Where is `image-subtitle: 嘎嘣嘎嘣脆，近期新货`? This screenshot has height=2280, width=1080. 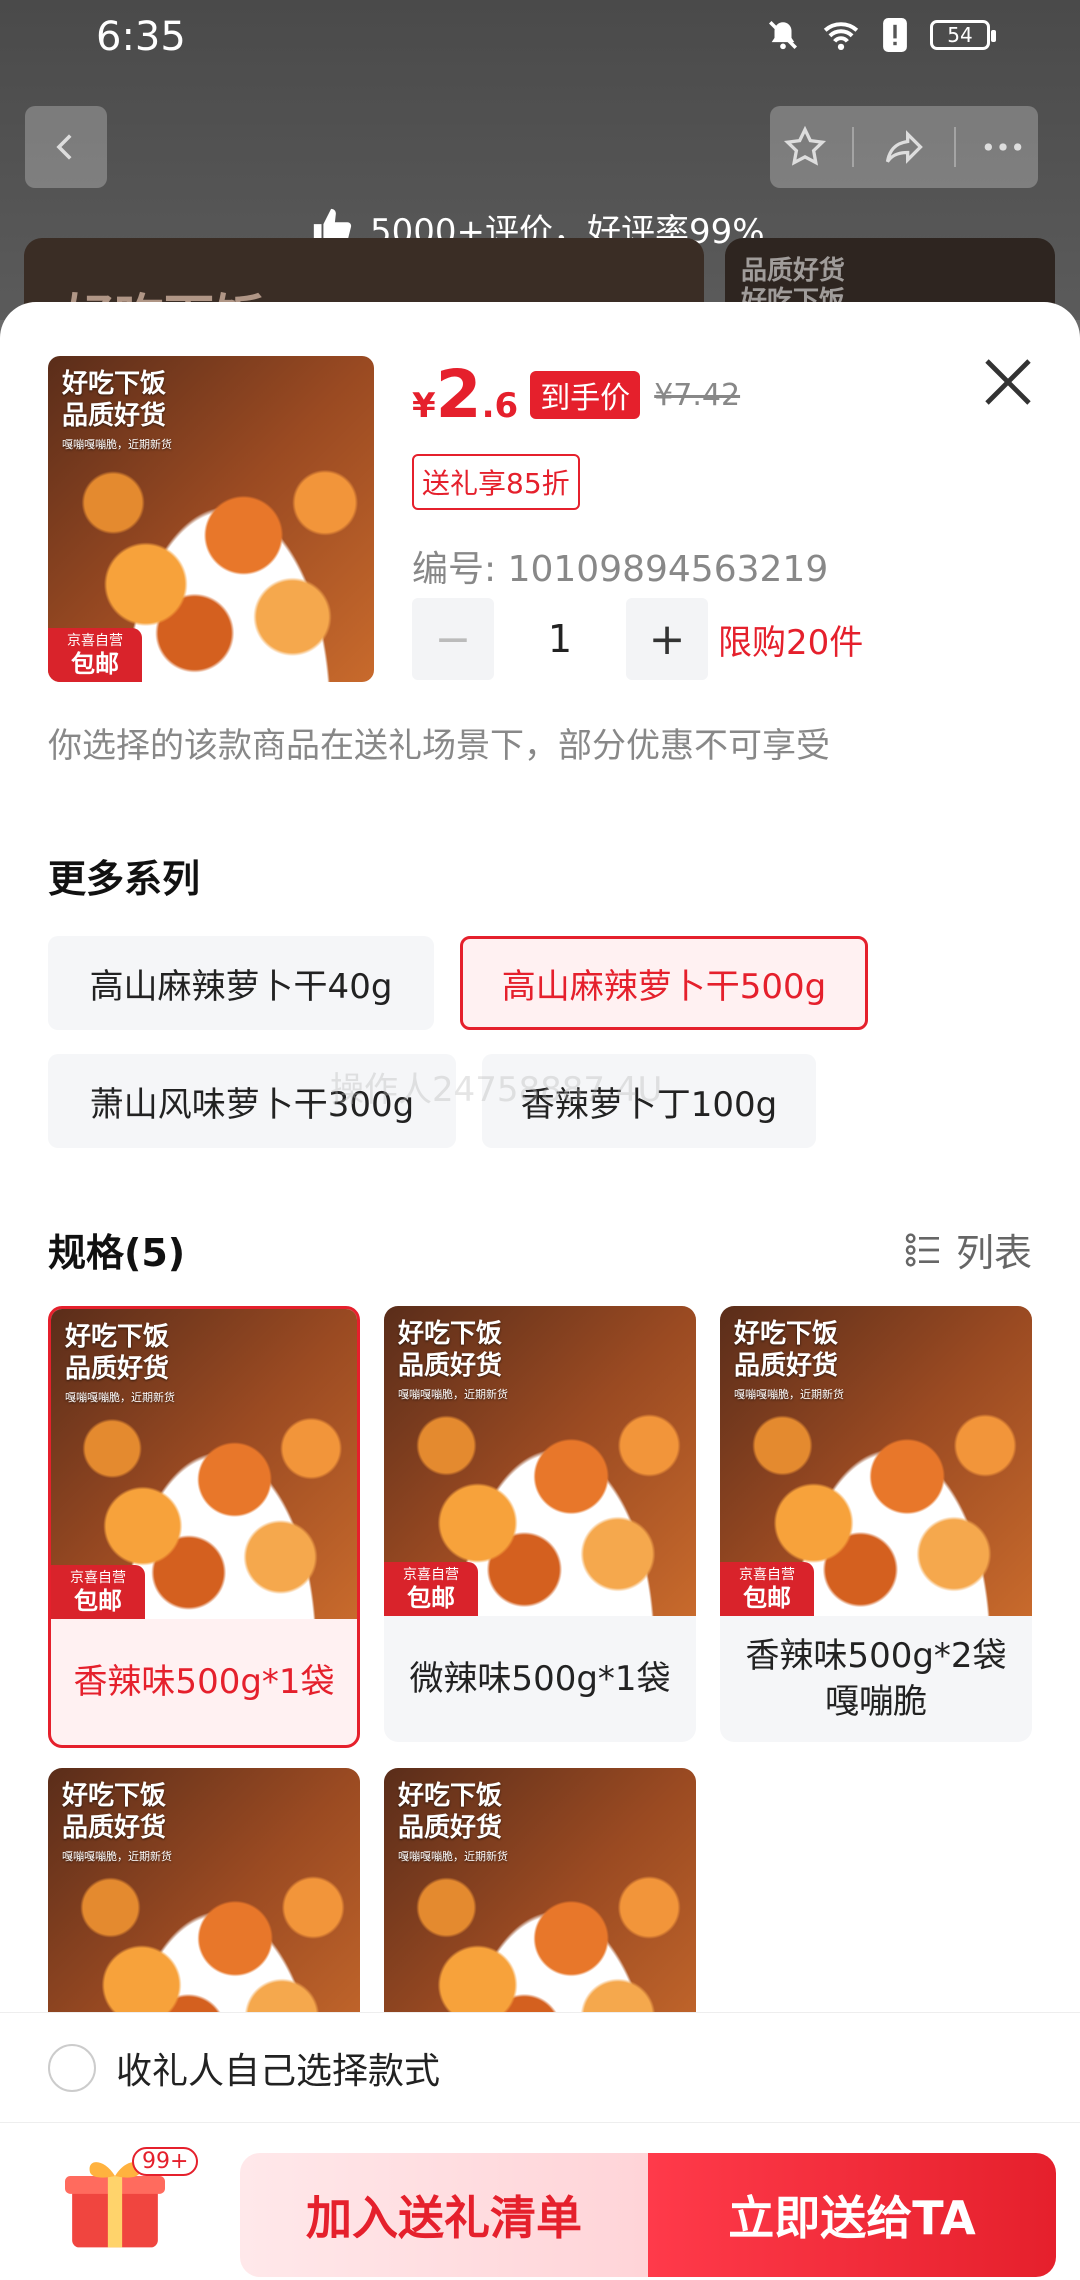 image-subtitle: 嘎嘣嘎嘣脆，近期新货 is located at coordinates (117, 444).